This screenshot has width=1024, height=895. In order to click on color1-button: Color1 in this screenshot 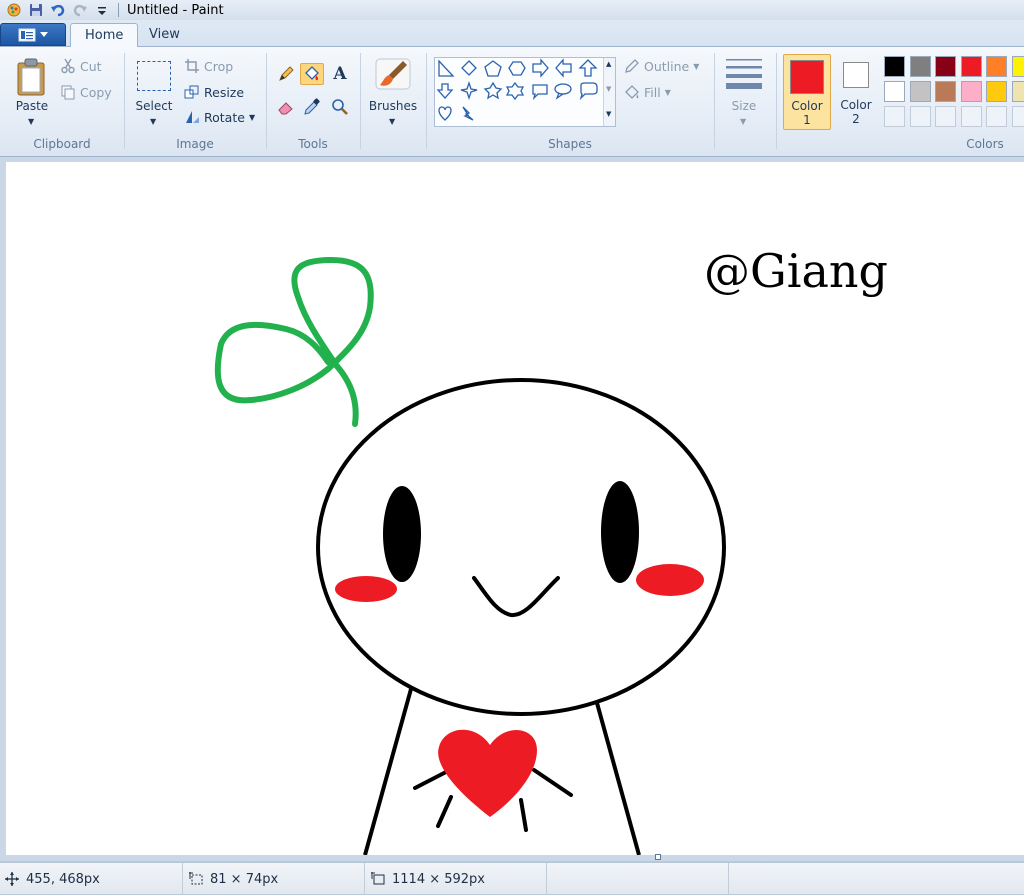, I will do `click(807, 92)`.